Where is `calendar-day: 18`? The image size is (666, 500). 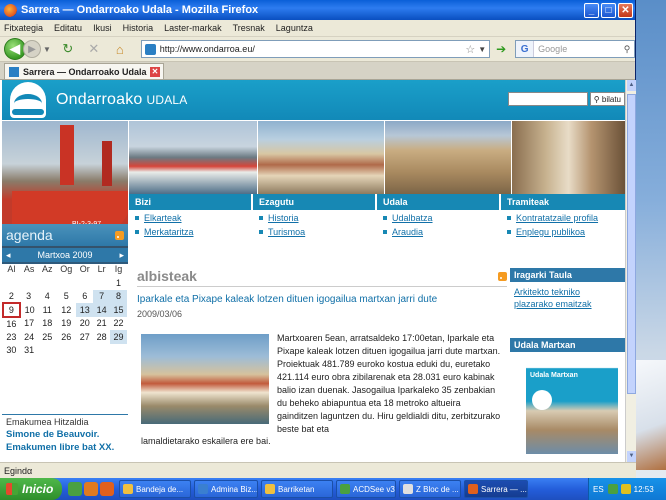 calendar-day: 18 is located at coordinates (47, 324).